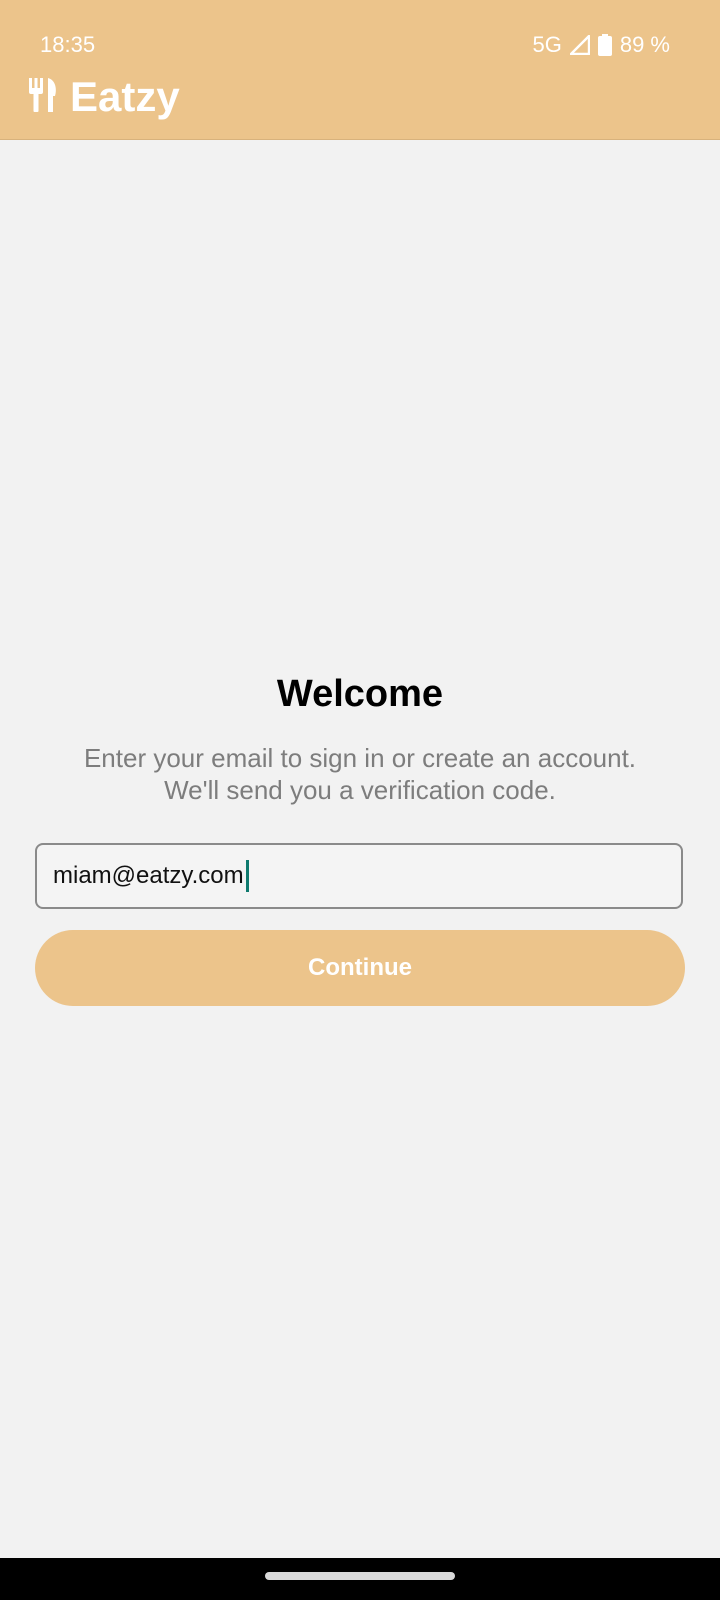  What do you see at coordinates (125, 96) in the screenshot?
I see `app-title: Eatzy` at bounding box center [125, 96].